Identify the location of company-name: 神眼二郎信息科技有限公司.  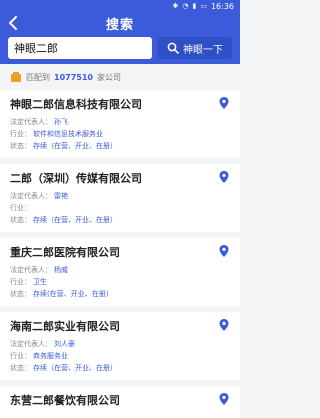
(76, 104).